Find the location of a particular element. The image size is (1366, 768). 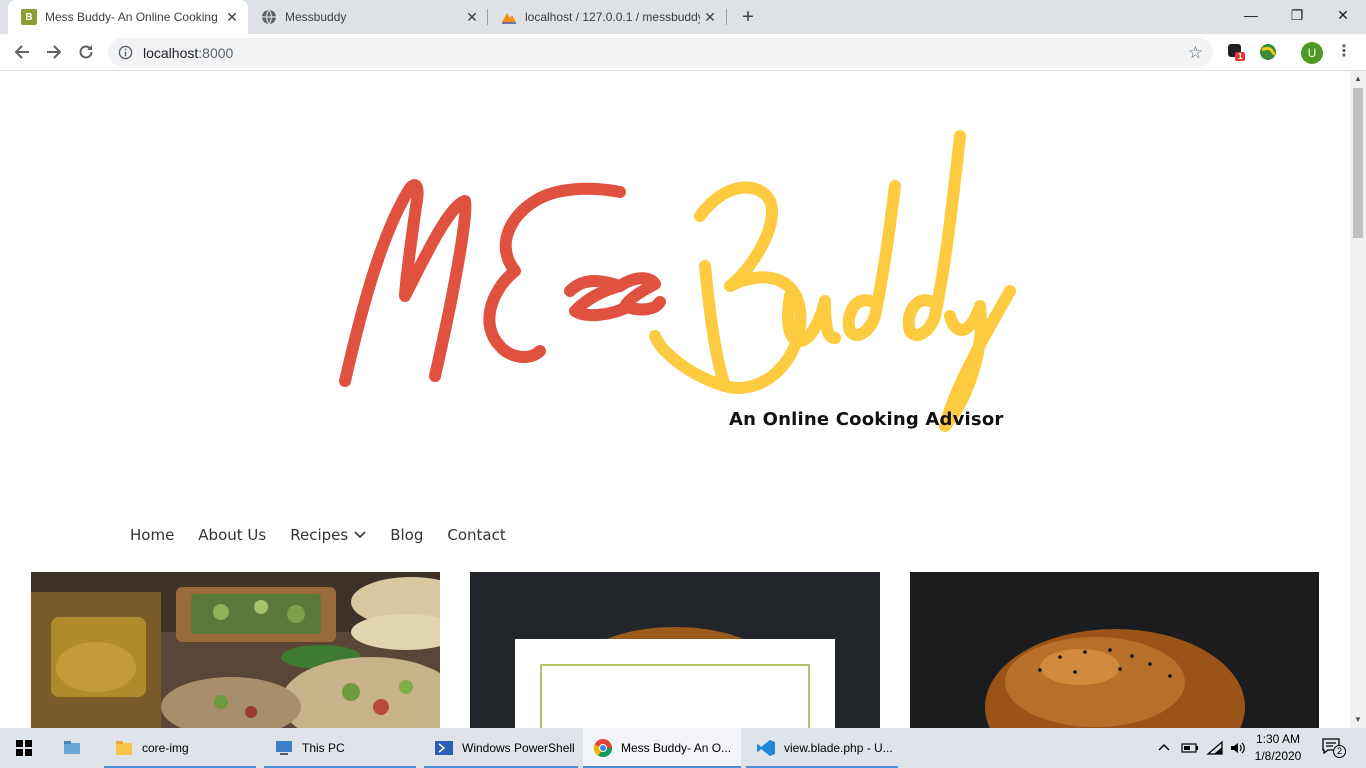

recipe-image-bun-featured is located at coordinates (675, 650).